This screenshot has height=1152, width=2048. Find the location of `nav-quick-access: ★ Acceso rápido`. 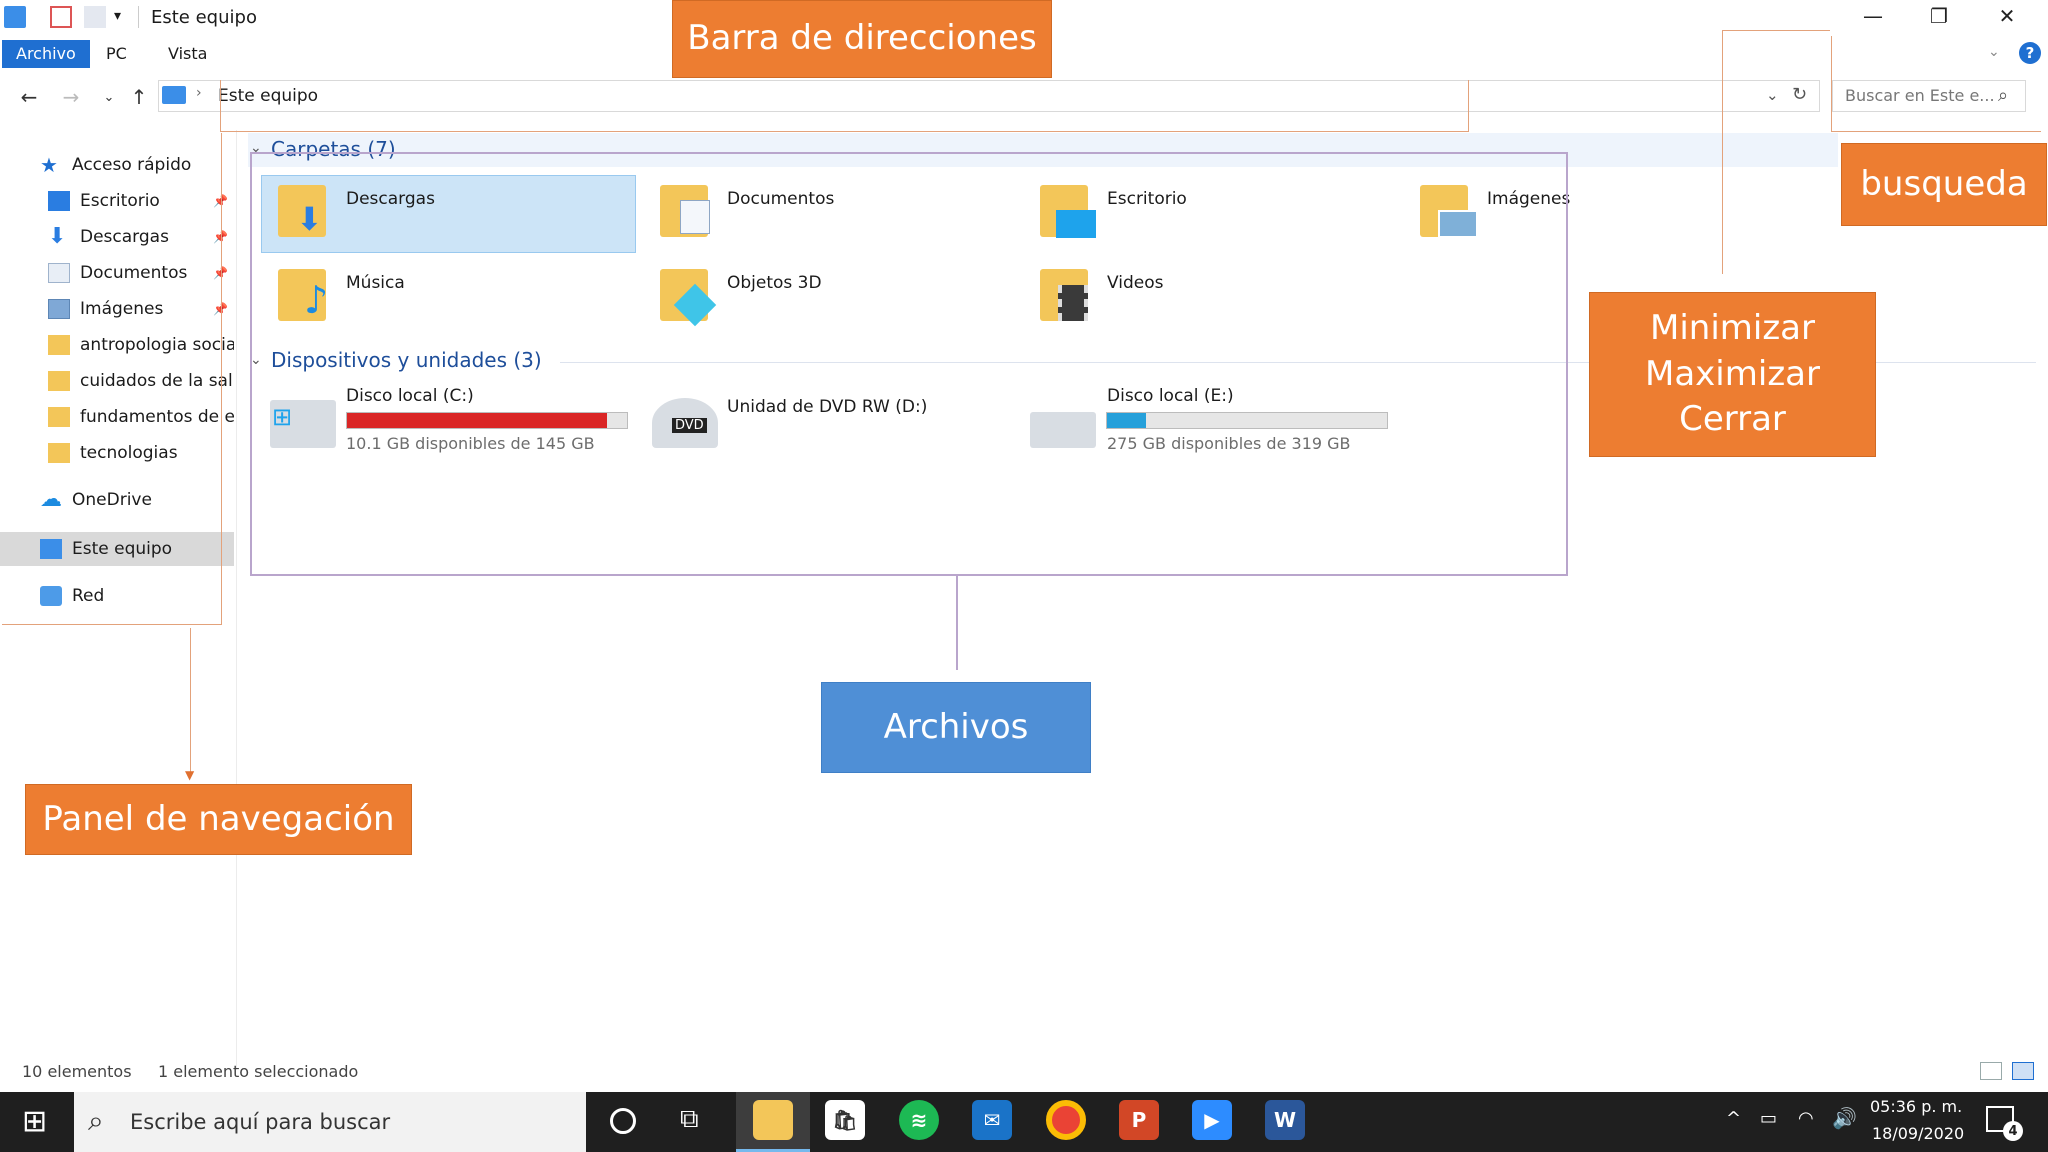

nav-quick-access: ★ Acceso rápido is located at coordinates (115, 165).